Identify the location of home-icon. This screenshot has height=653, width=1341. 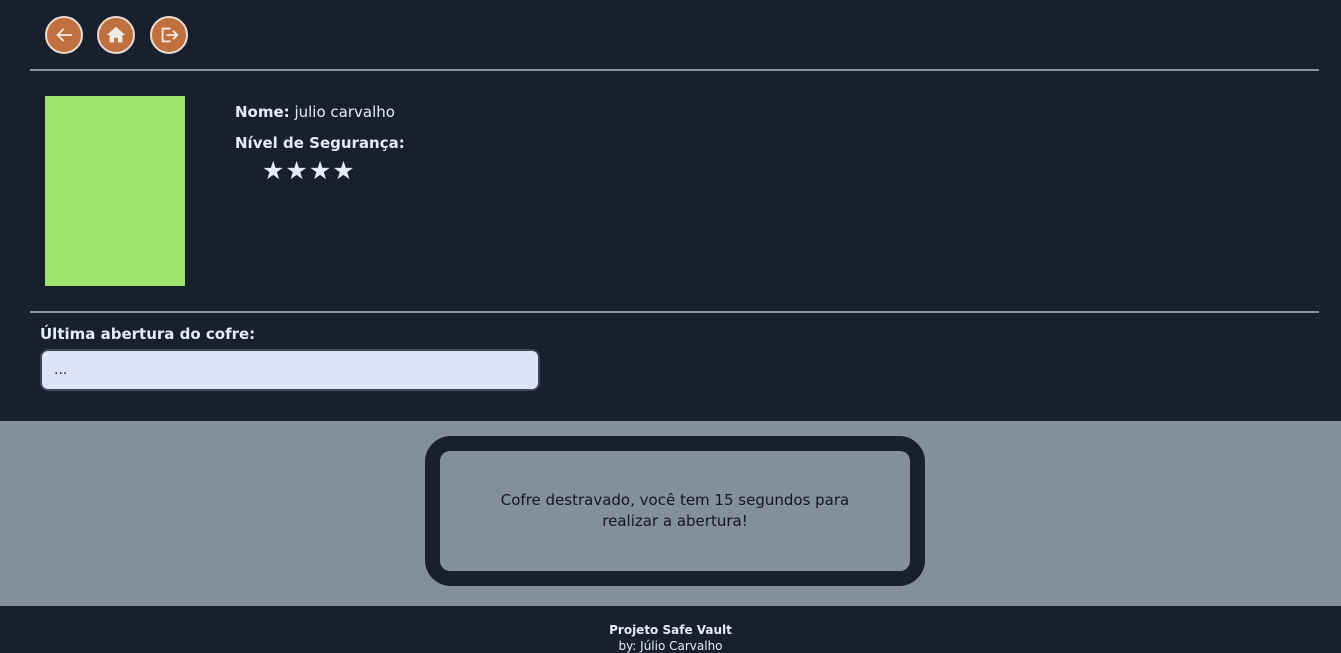
(116, 34).